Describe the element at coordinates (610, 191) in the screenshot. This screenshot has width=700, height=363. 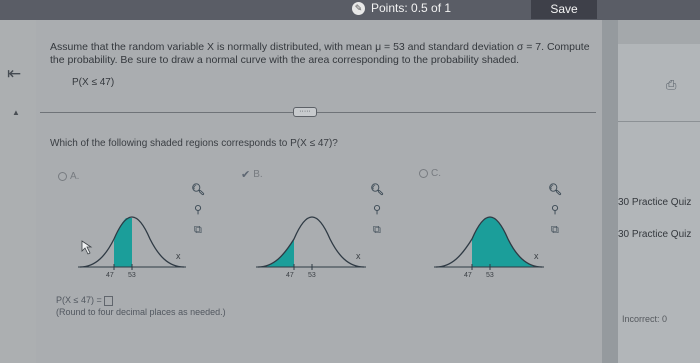
I see `panel-separator` at that location.